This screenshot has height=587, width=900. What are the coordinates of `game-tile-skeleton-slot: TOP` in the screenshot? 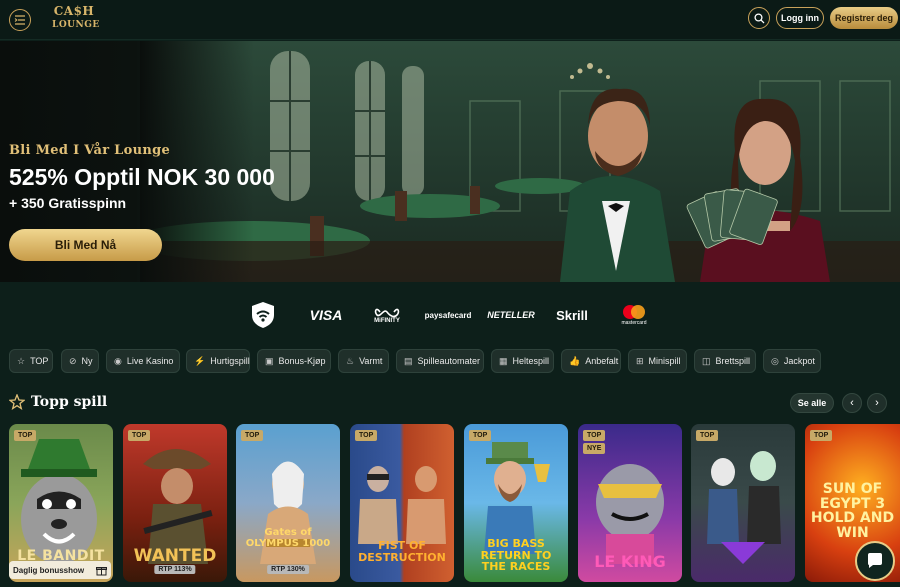 It's located at (743, 503).